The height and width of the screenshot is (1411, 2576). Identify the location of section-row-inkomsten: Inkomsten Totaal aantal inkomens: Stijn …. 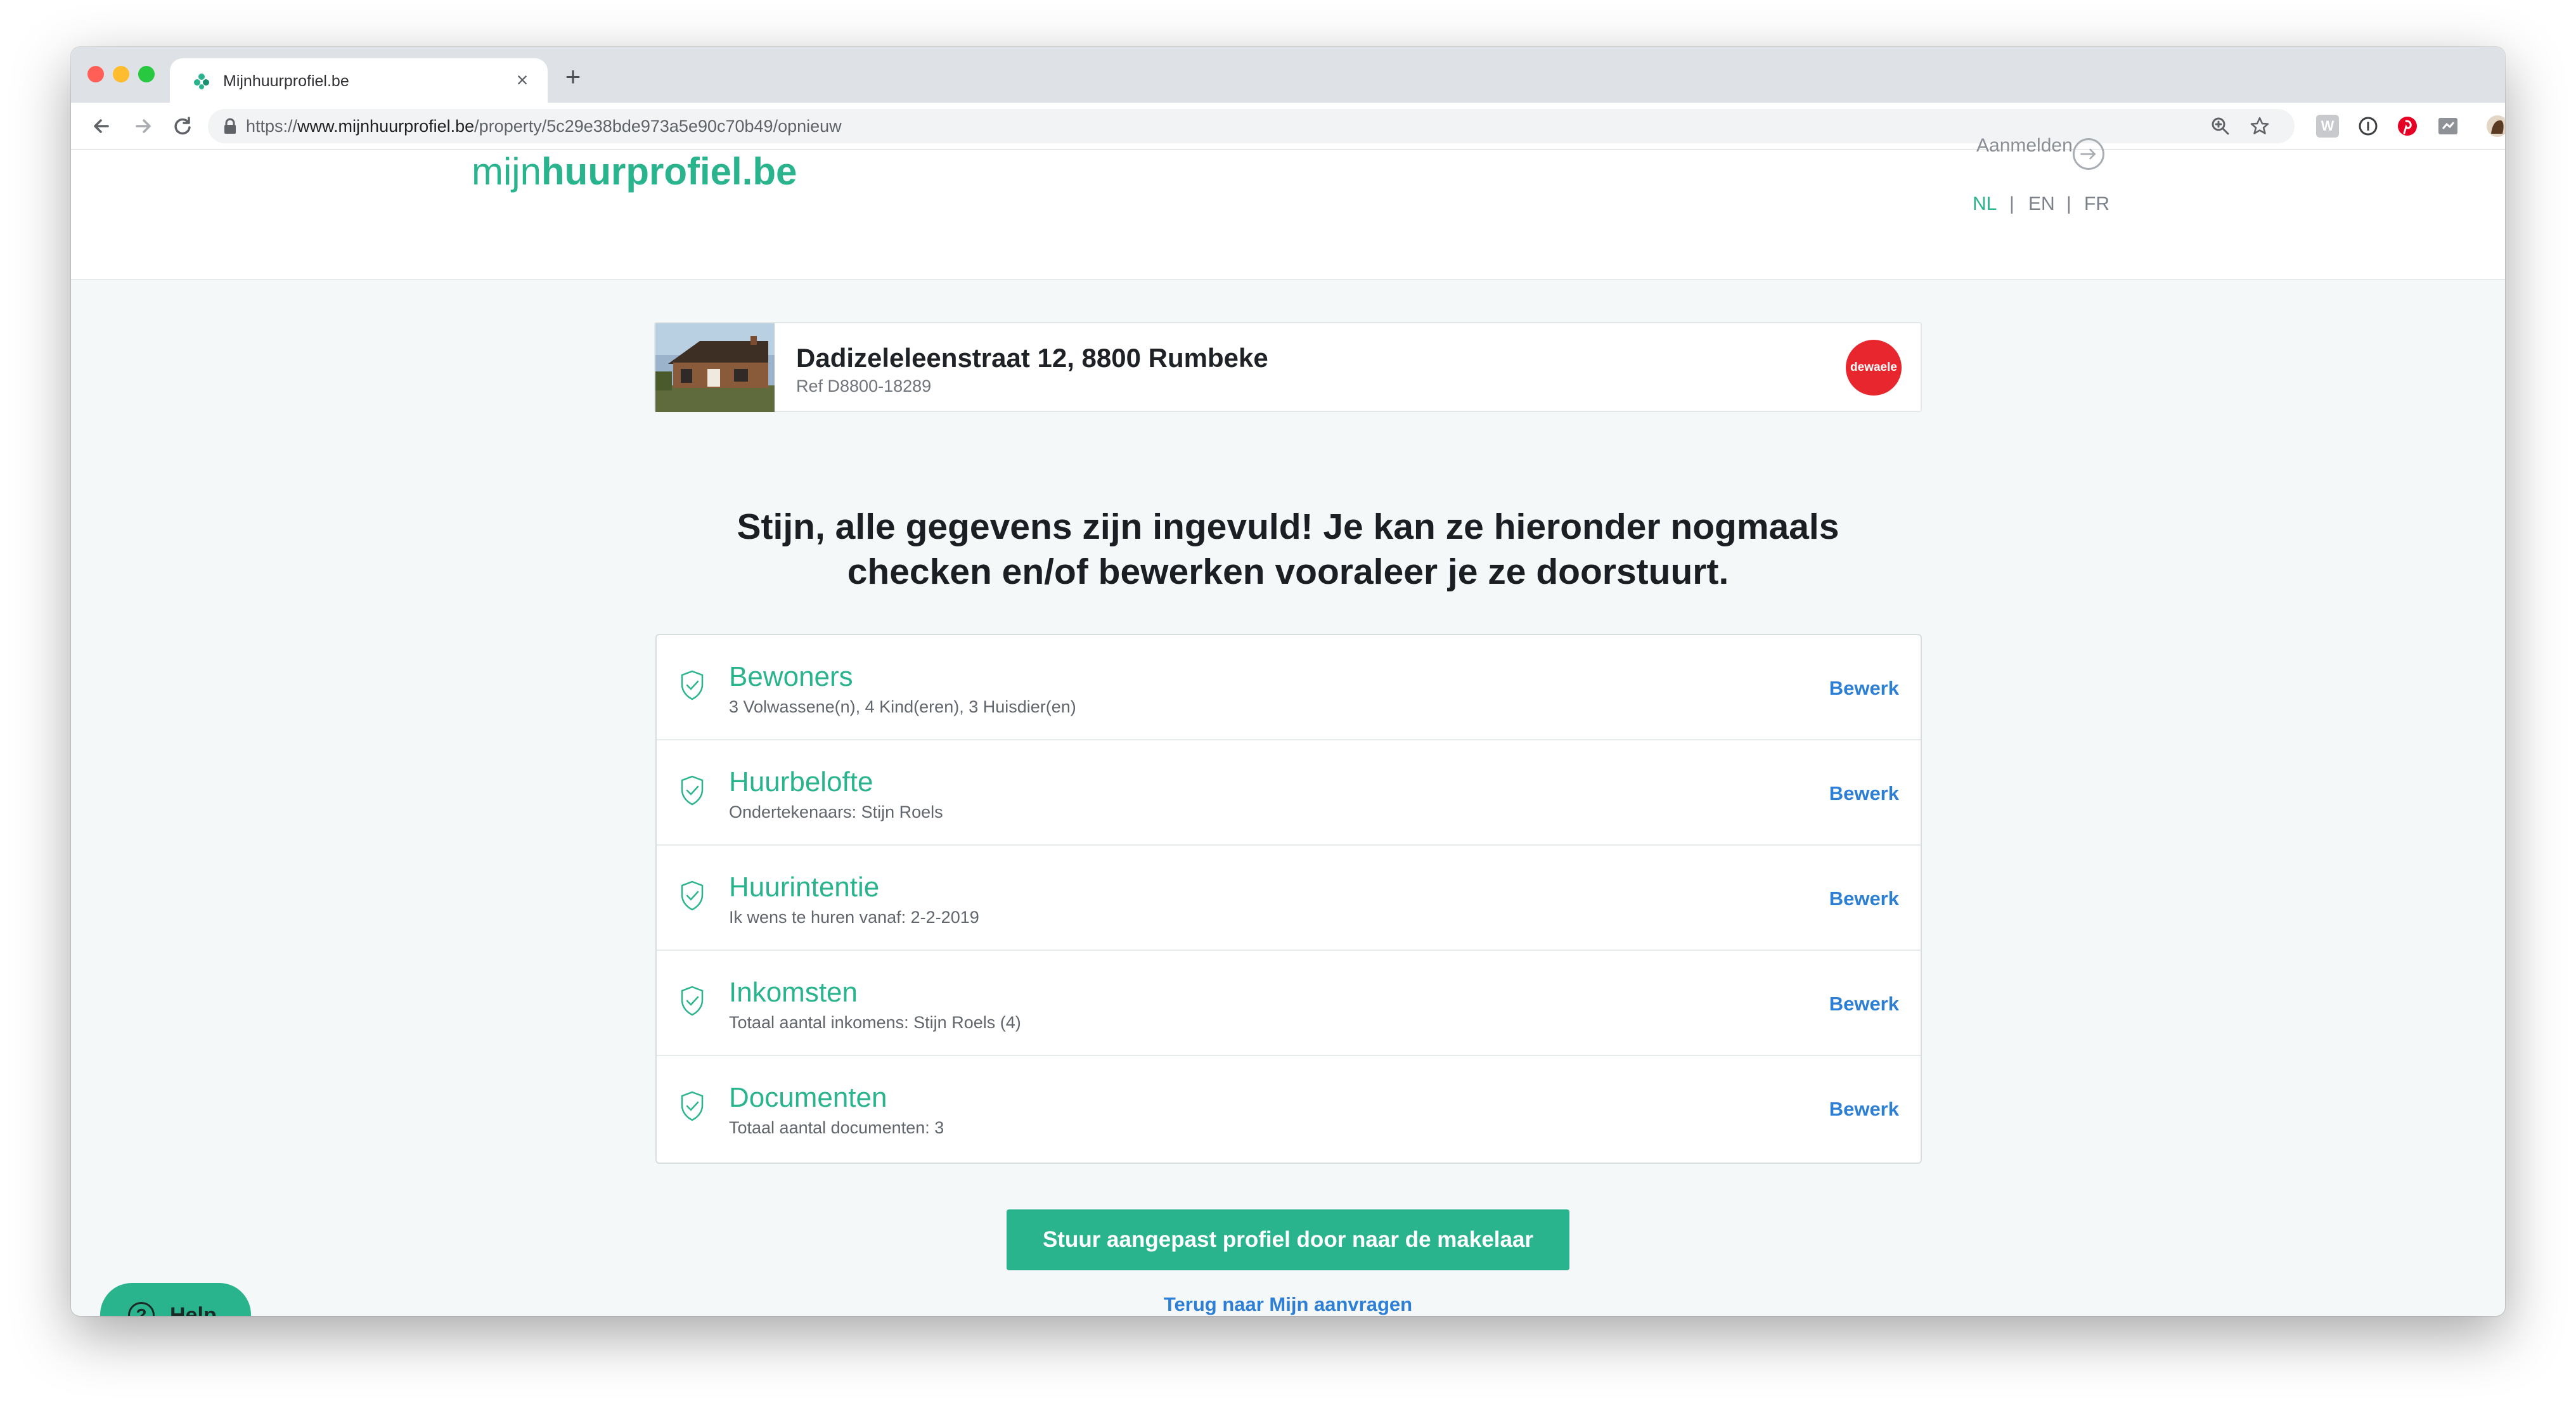
(1289, 1004).